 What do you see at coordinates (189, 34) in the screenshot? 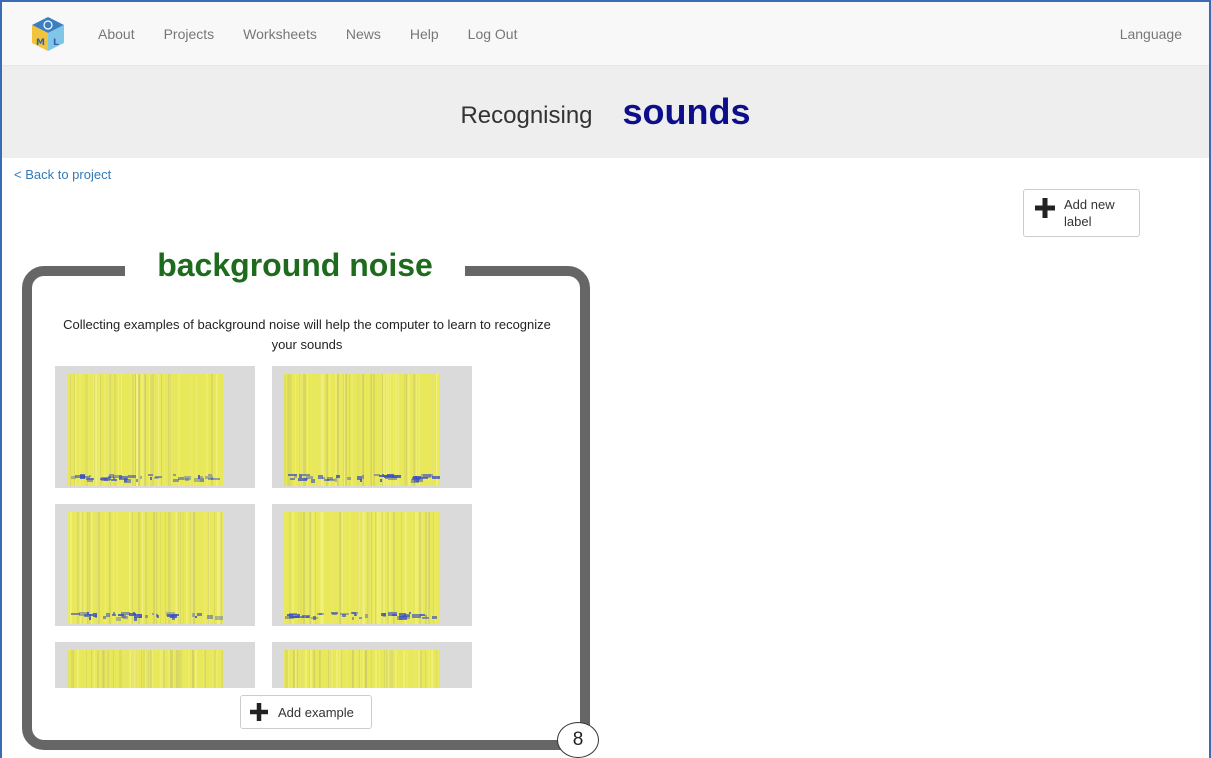
I see `nav-projects: Projects` at bounding box center [189, 34].